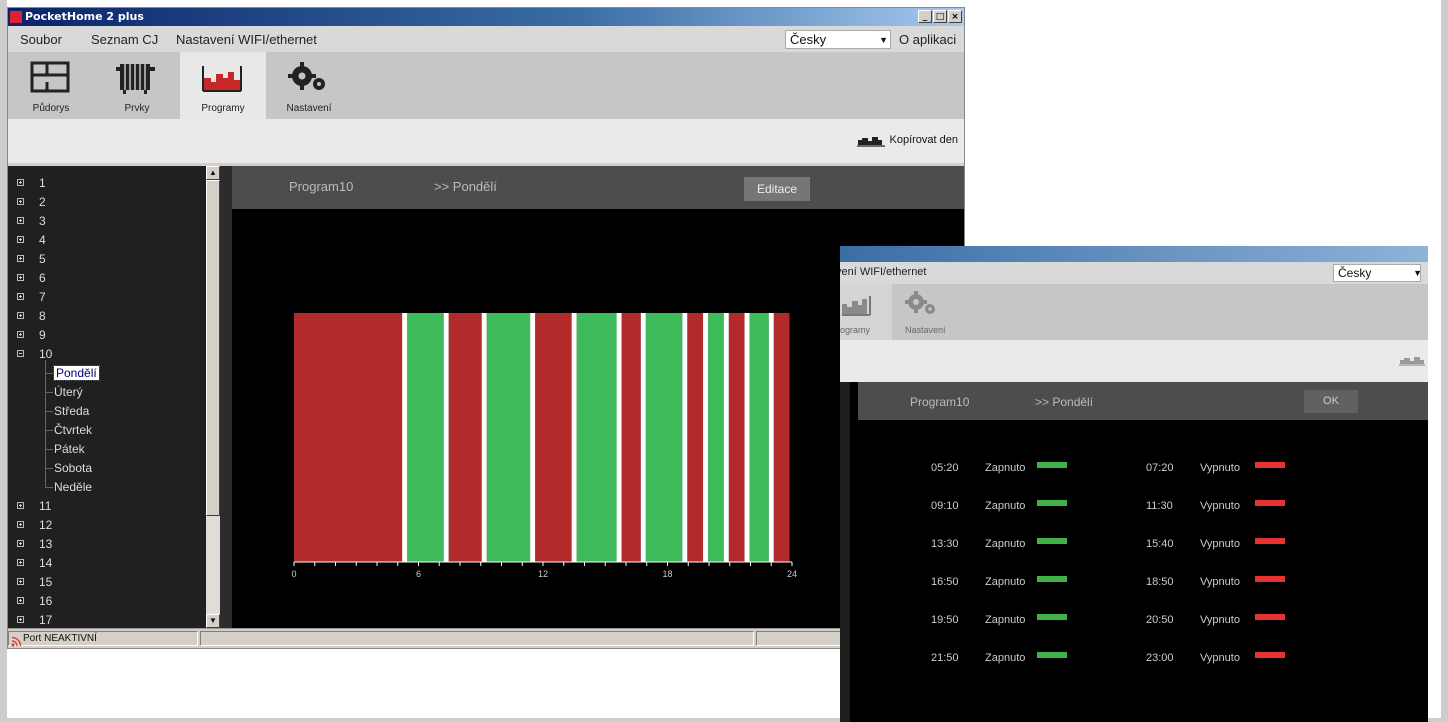 The image size is (1448, 722). I want to click on menu-nastaveni-wifi: vení WIFI/ethernet, so click(883, 272).